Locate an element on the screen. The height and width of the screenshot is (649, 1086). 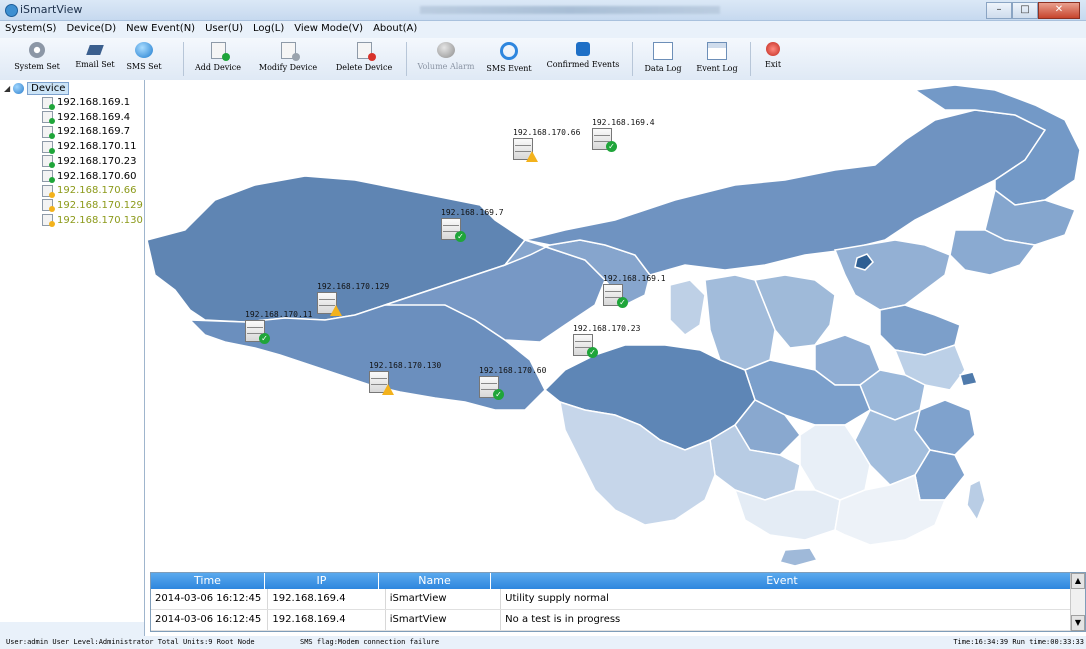
scroll-up-icon: ▲ is located at coordinates (1078, 581).